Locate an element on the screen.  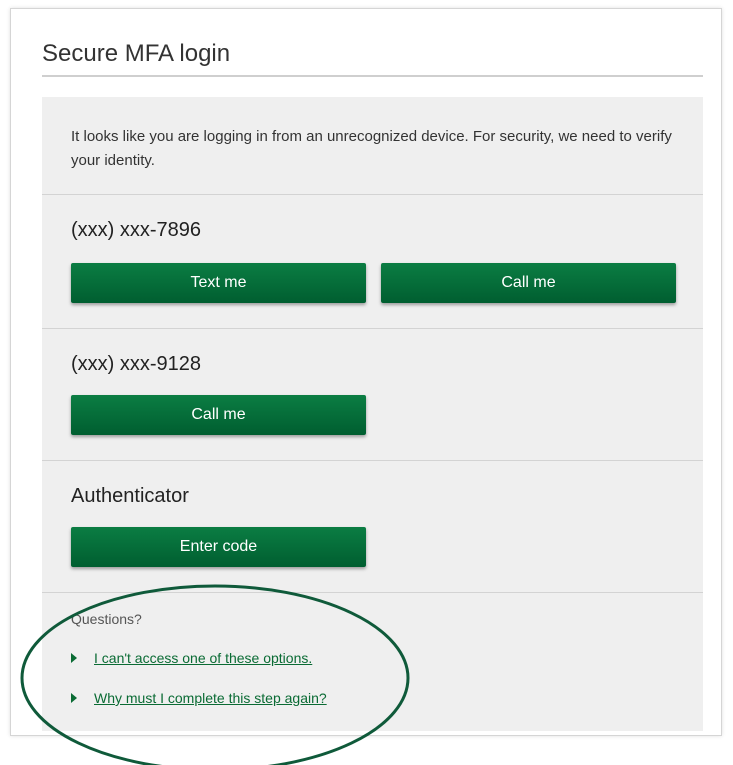
page-title: Secure MFA login is located at coordinates (136, 53).